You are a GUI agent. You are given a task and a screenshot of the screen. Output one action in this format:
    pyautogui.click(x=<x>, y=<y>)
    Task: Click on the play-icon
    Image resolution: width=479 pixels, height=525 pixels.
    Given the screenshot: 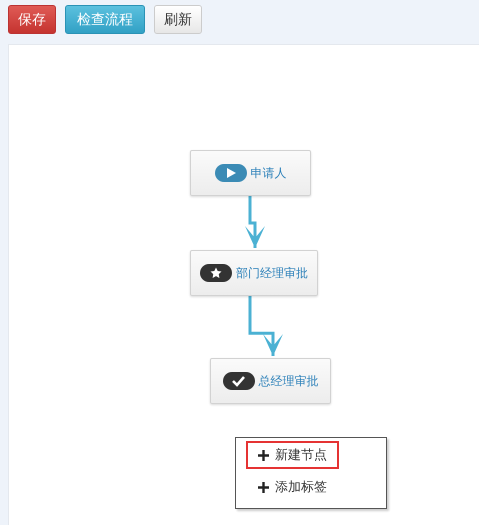 What is the action you would take?
    pyautogui.click(x=230, y=173)
    